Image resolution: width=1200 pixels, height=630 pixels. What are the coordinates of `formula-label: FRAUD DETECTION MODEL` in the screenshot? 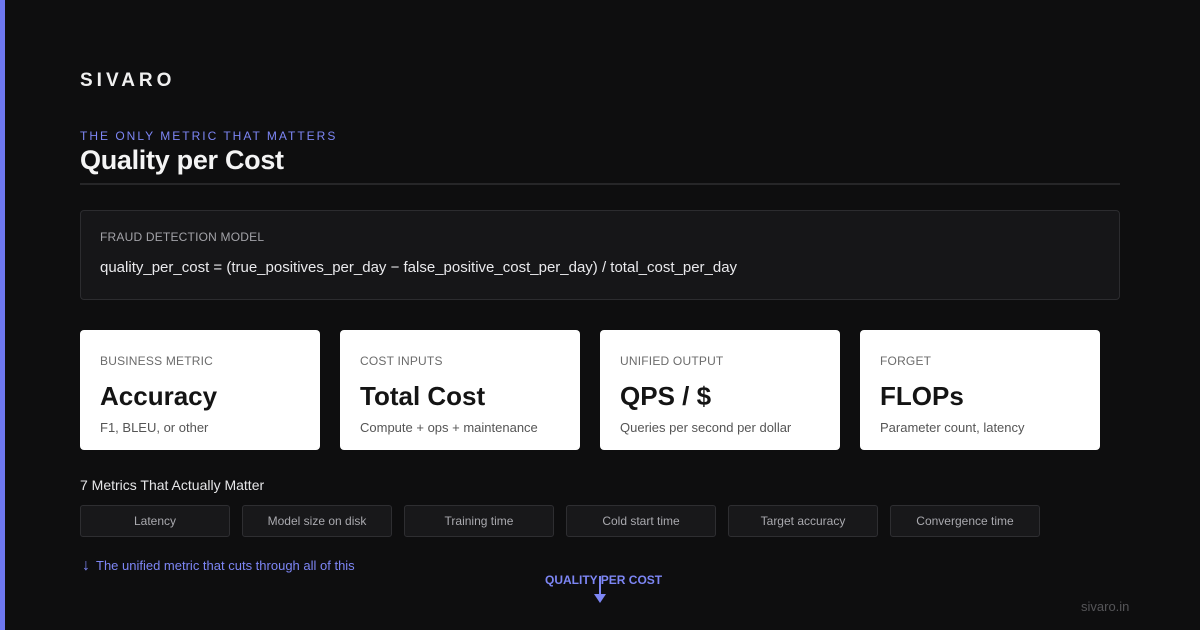 It's located at (182, 237).